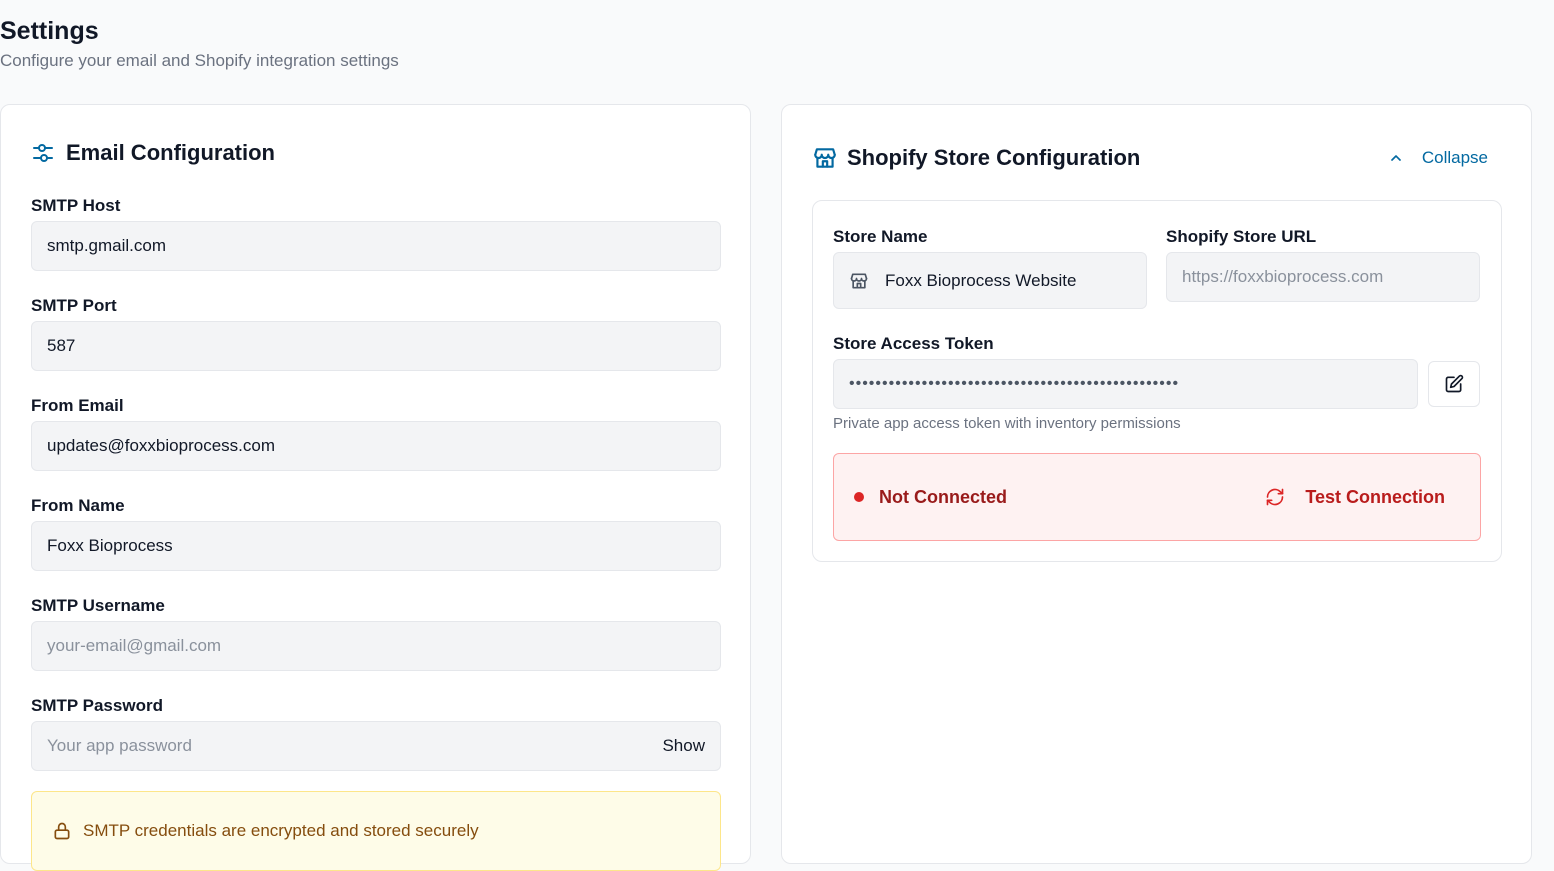 Image resolution: width=1554 pixels, height=871 pixels. I want to click on smtp-port-label: SMTP Port, so click(74, 305).